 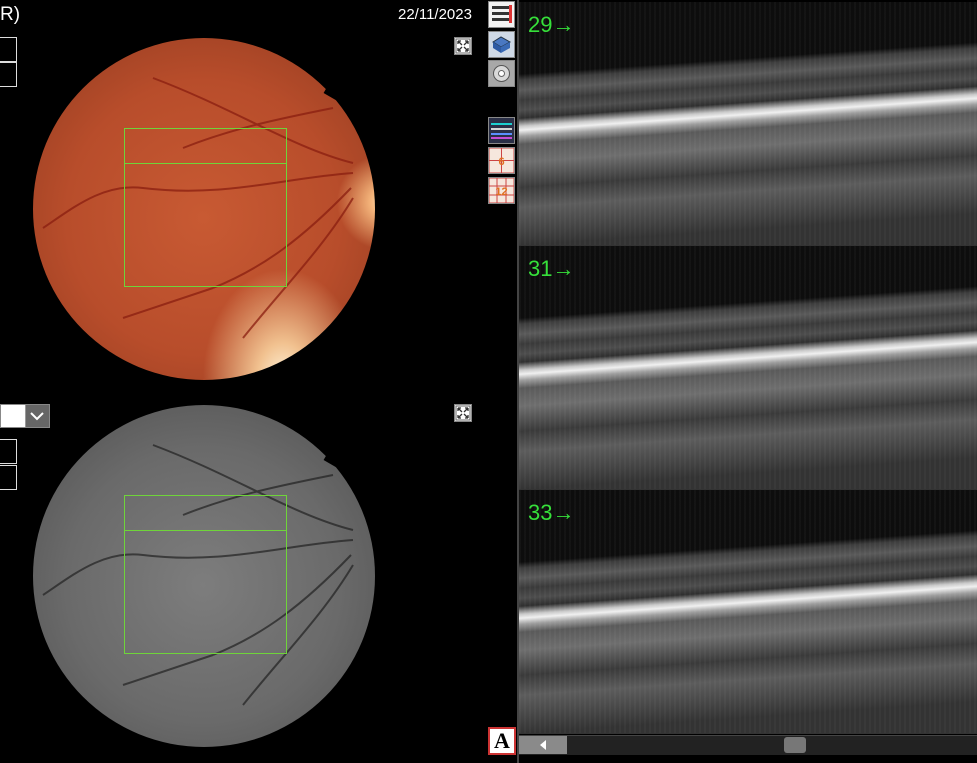 I want to click on expand-redfree-image-button, so click(x=463, y=413).